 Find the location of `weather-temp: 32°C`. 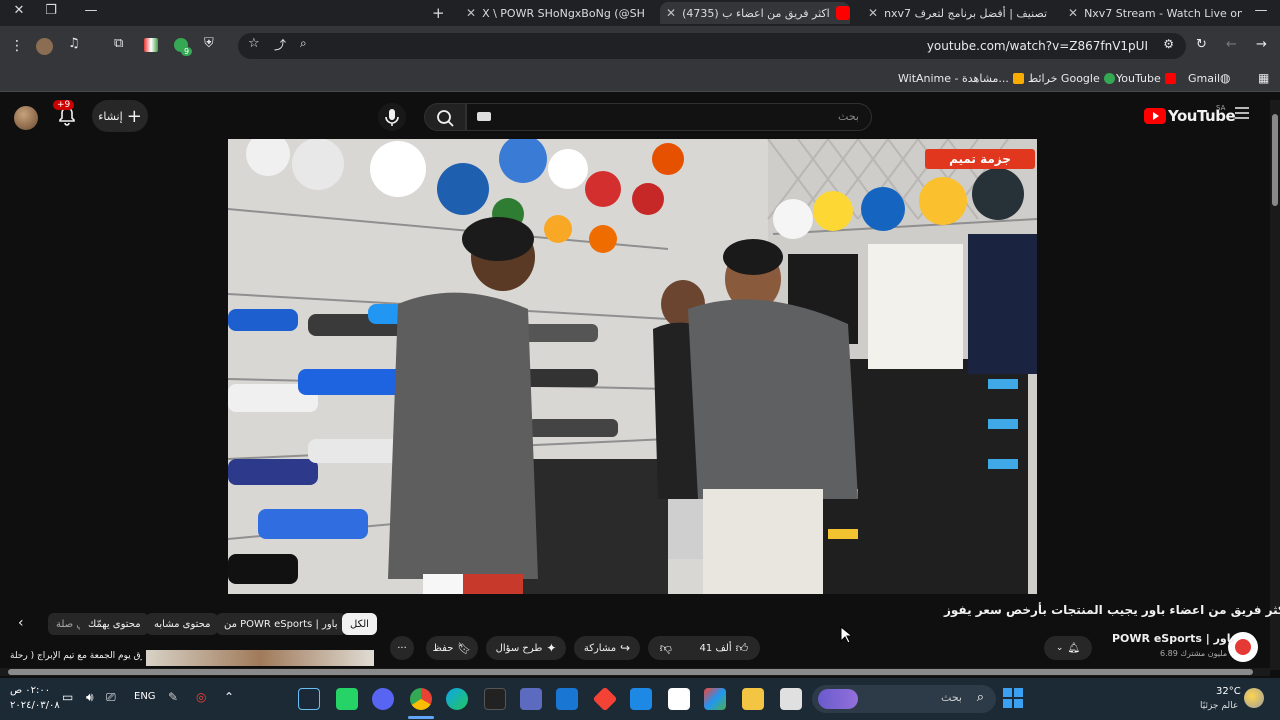

weather-temp: 32°C is located at coordinates (1228, 691).